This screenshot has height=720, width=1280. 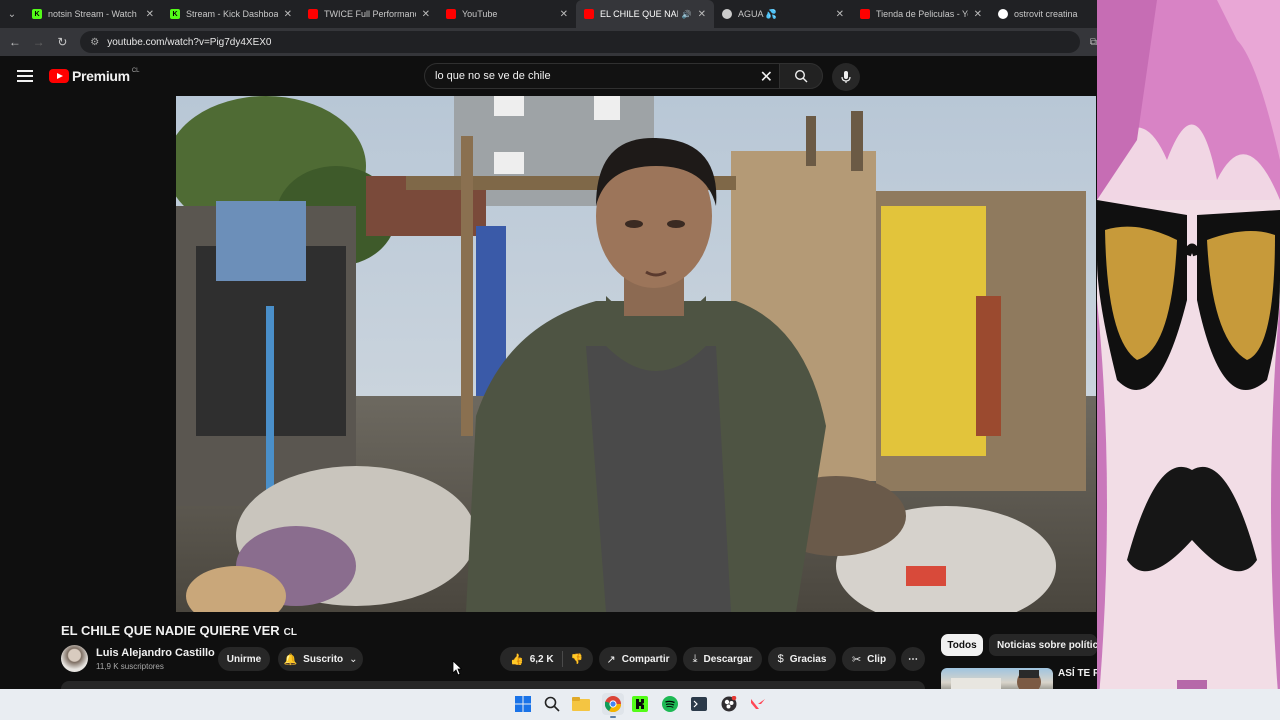 I want to click on tab-title: notsin Stream - Watch Live, so click(x=94, y=14).